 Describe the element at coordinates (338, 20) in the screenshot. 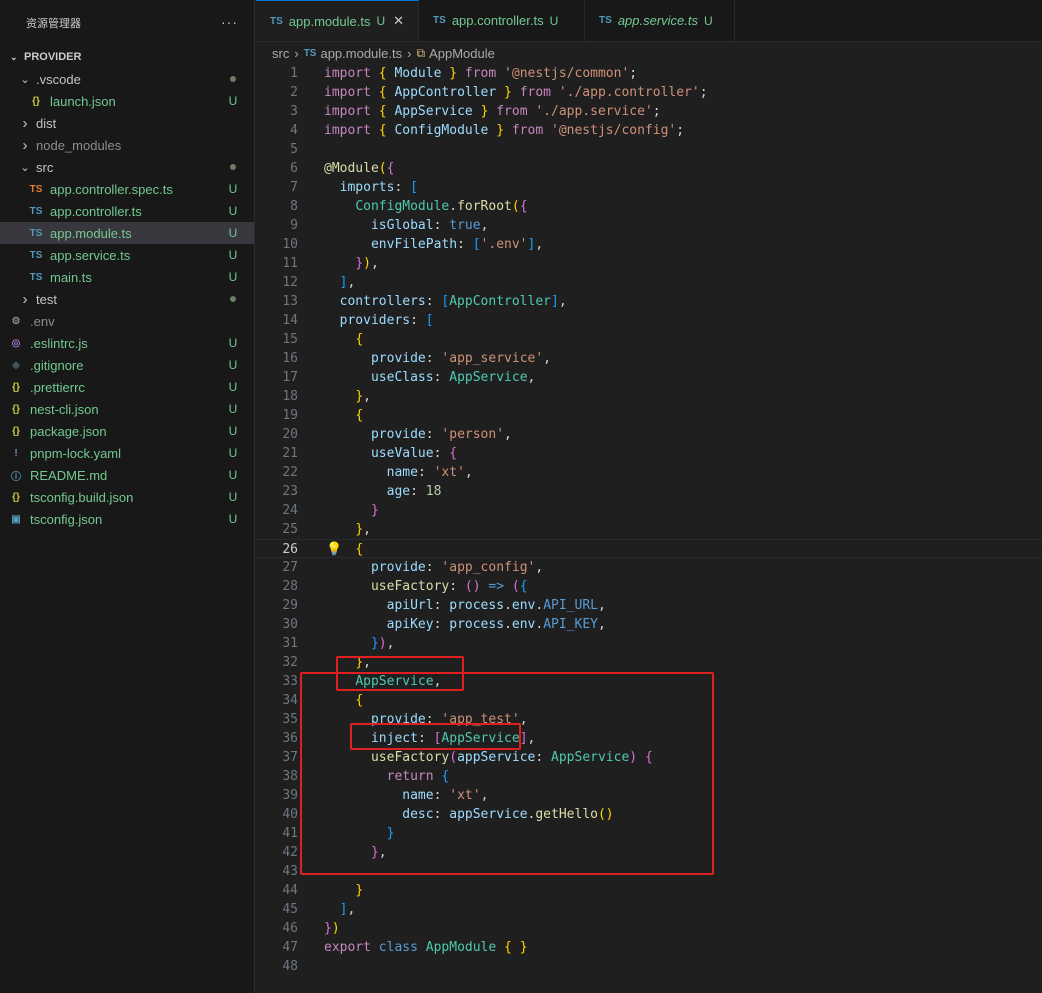

I see `tab-app-module: TS app.module.ts U ✕` at that location.